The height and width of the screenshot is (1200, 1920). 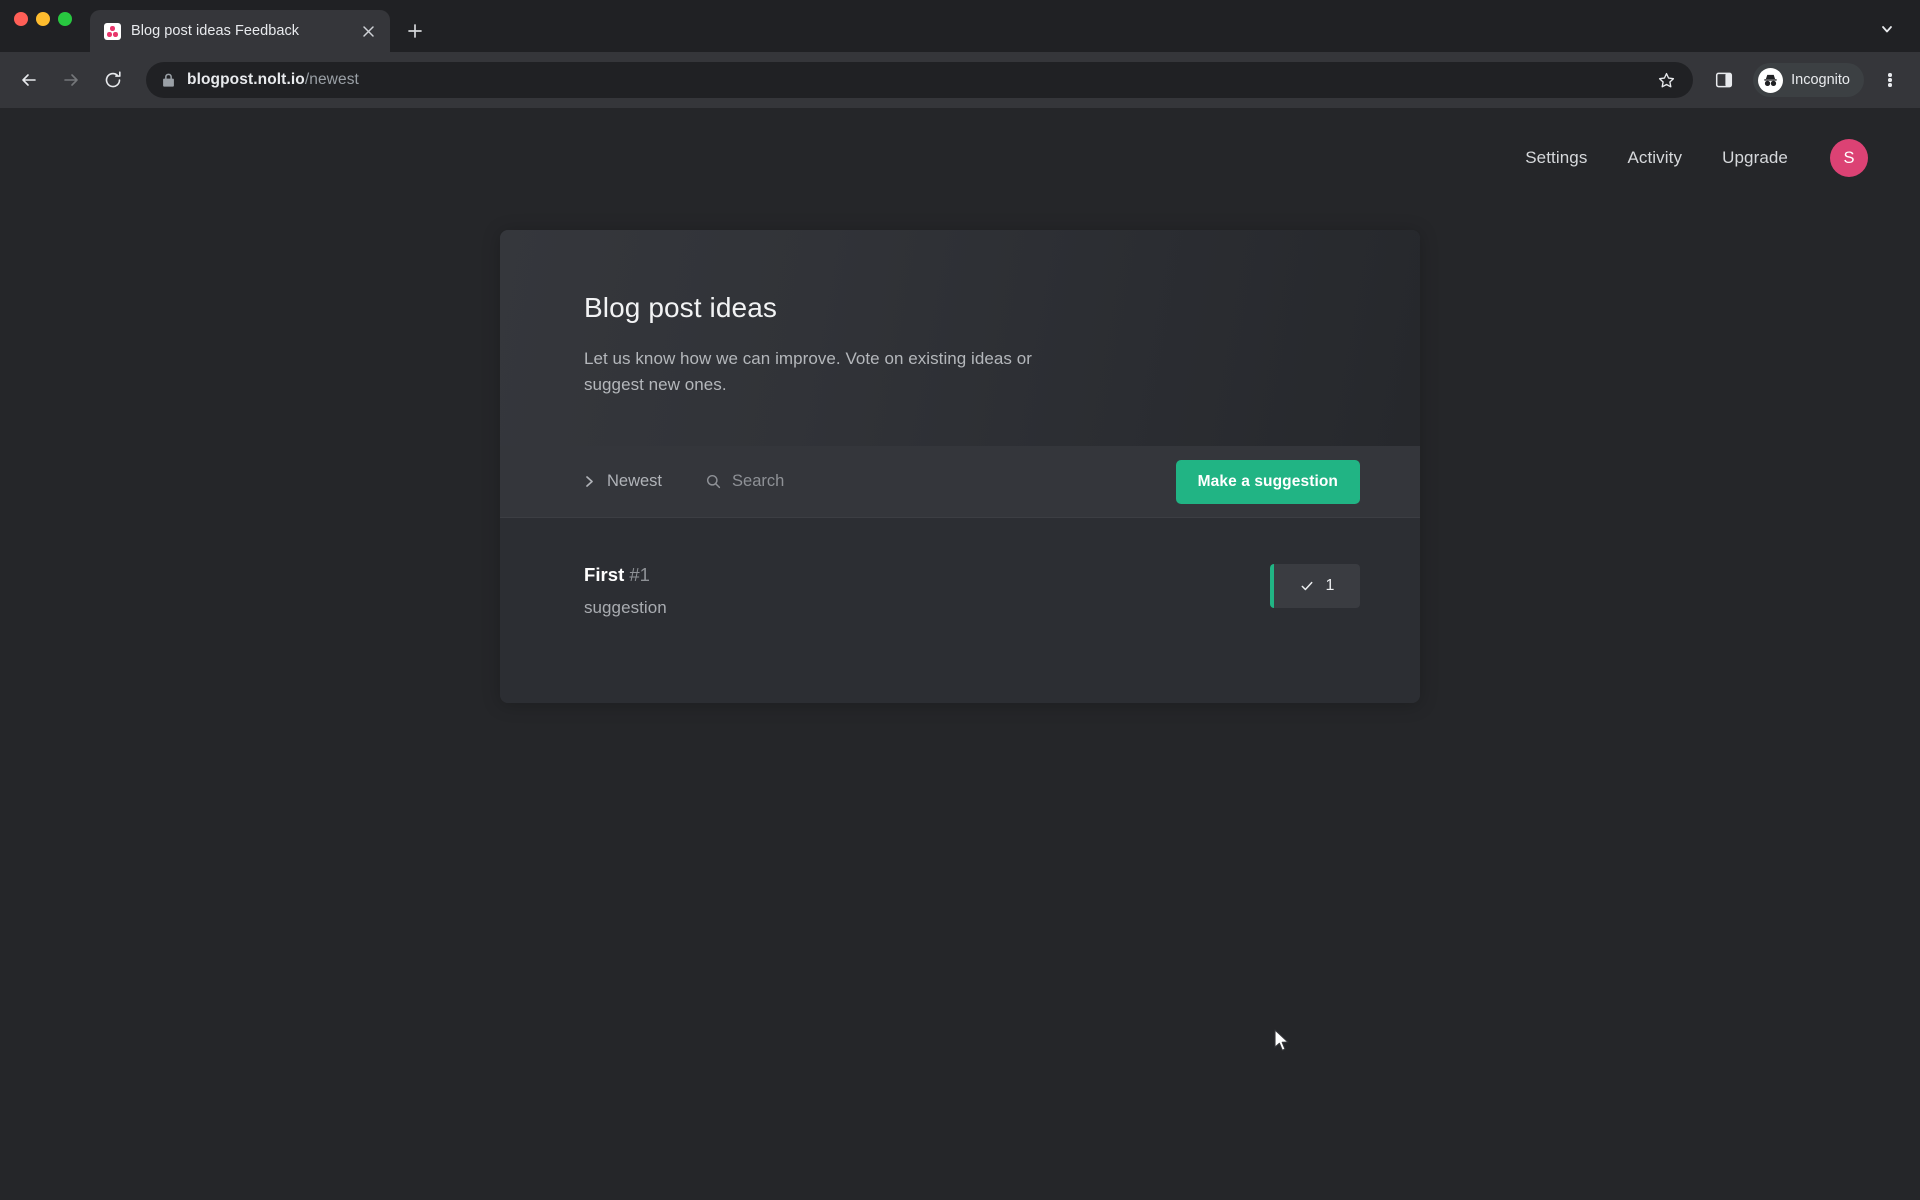 What do you see at coordinates (112, 31) in the screenshot?
I see `nolt-logo-icon` at bounding box center [112, 31].